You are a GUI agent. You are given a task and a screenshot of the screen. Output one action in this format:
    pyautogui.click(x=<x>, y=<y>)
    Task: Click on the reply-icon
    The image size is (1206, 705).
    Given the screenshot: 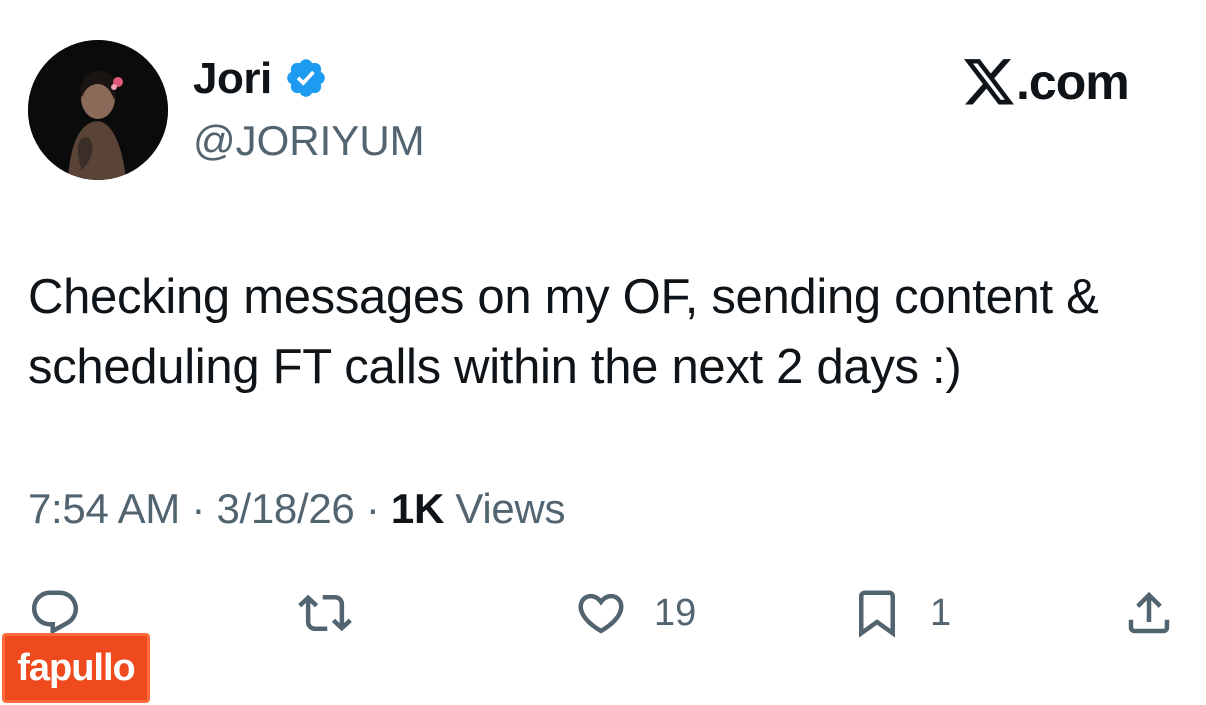 What is the action you would take?
    pyautogui.click(x=55, y=612)
    